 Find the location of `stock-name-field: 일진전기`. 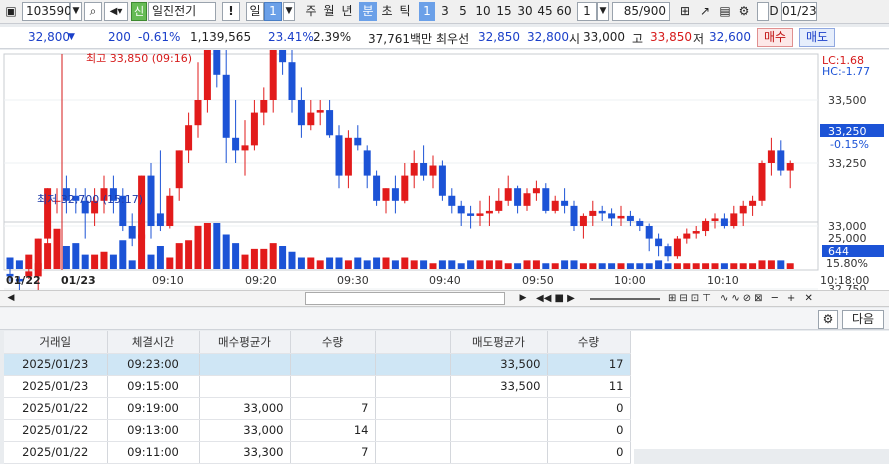

stock-name-field: 일진전기 is located at coordinates (182, 11).